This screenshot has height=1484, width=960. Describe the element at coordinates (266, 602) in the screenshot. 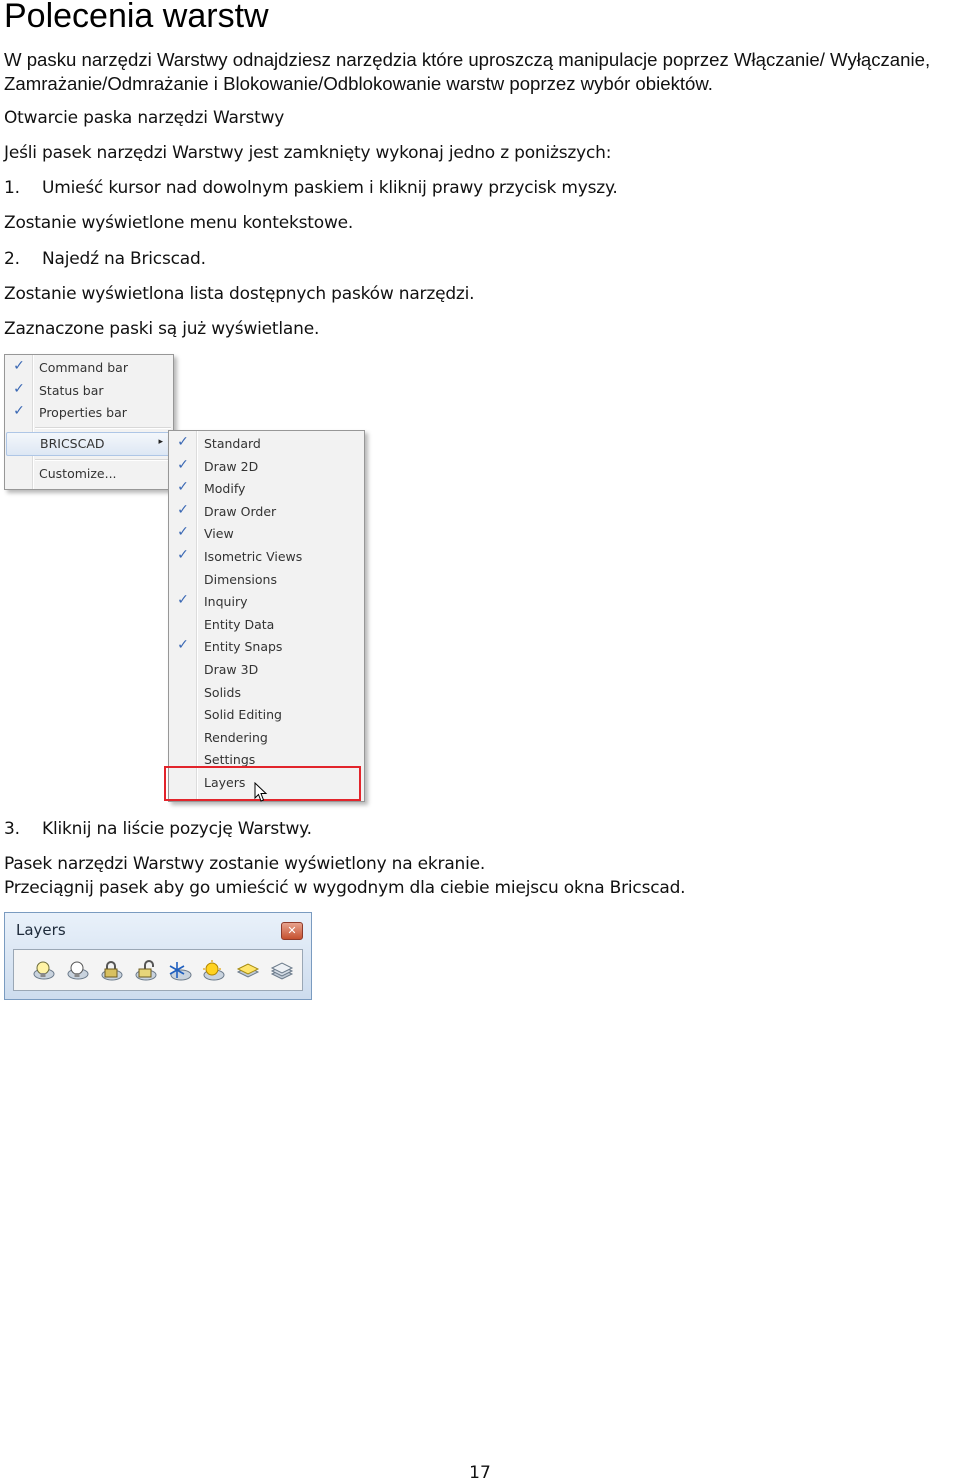

I see `submenu-item-inquiry: ✓ Inquiry` at that location.